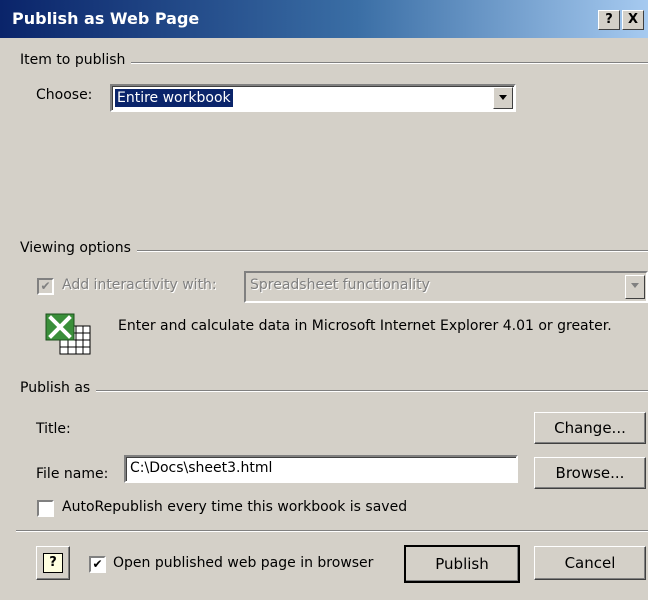 Image resolution: width=648 pixels, height=600 pixels. What do you see at coordinates (45, 286) in the screenshot?
I see `interactivity-checkbox: ✔` at bounding box center [45, 286].